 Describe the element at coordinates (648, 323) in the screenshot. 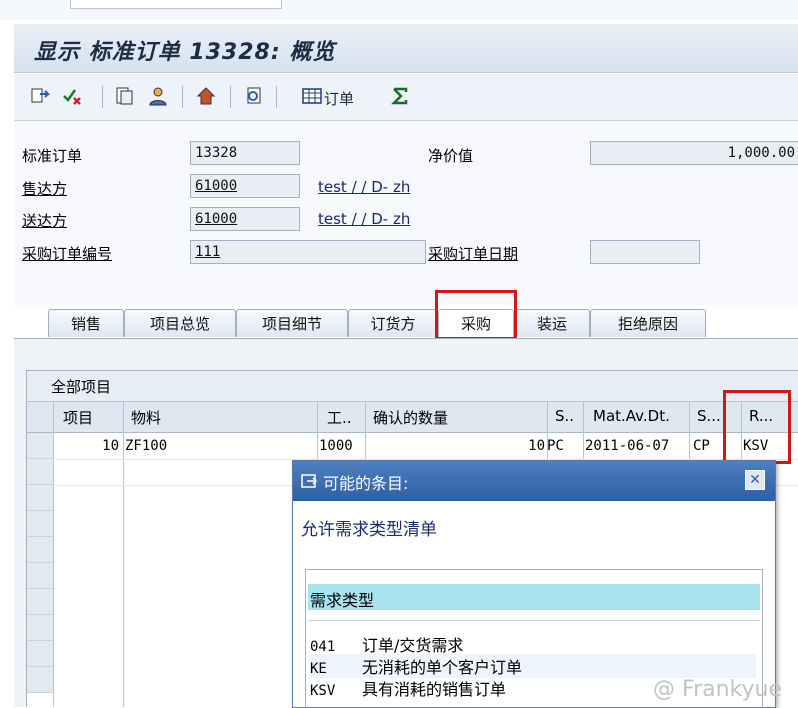

I see `tab-rejection-reason: 拒绝原因` at that location.